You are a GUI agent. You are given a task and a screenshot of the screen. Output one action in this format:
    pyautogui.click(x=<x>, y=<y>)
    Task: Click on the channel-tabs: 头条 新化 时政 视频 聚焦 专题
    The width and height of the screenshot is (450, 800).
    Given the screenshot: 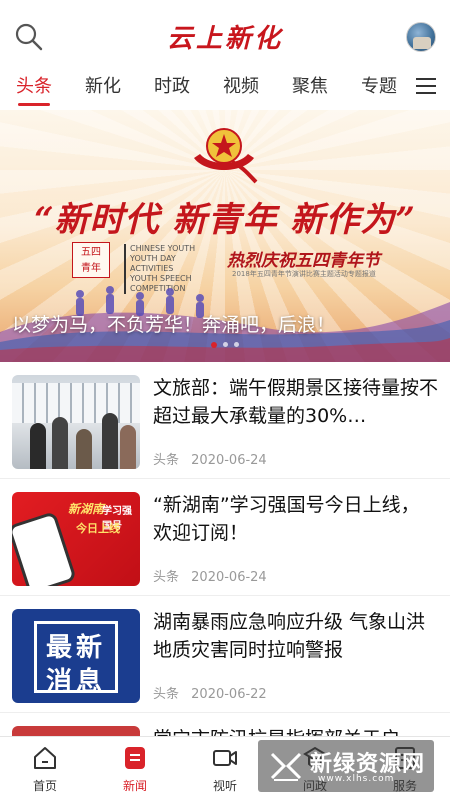 What is the action you would take?
    pyautogui.click(x=225, y=90)
    